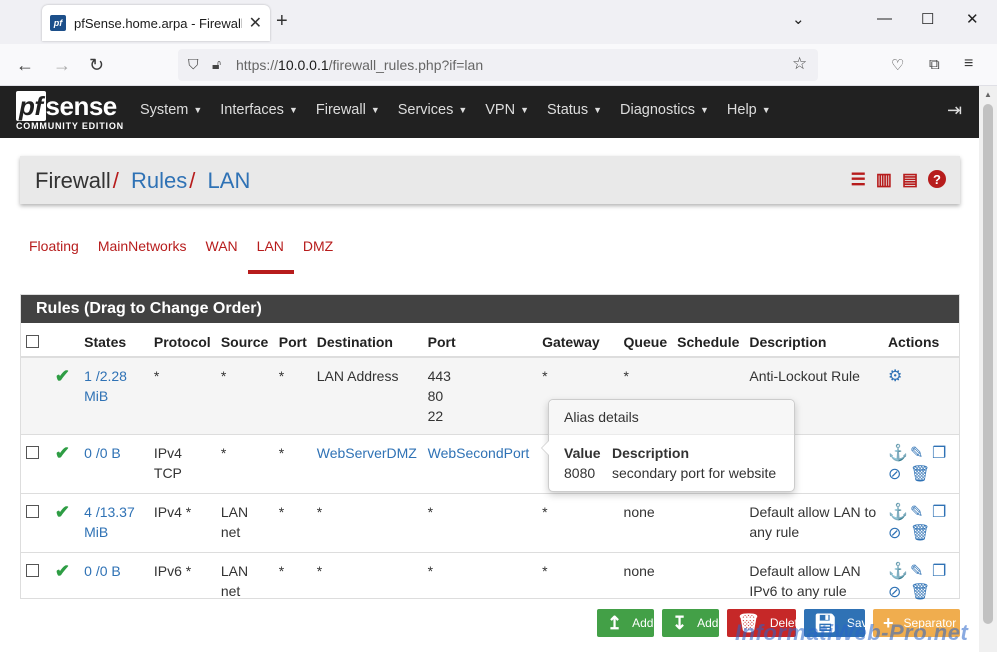 The image size is (997, 652). I want to click on sliders-icon: ☰, so click(858, 180).